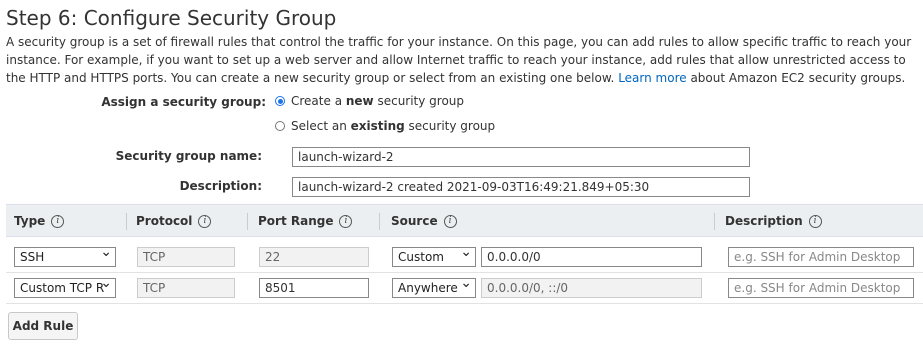 This screenshot has width=923, height=351. What do you see at coordinates (280, 126) in the screenshot?
I see `select-existing-radio` at bounding box center [280, 126].